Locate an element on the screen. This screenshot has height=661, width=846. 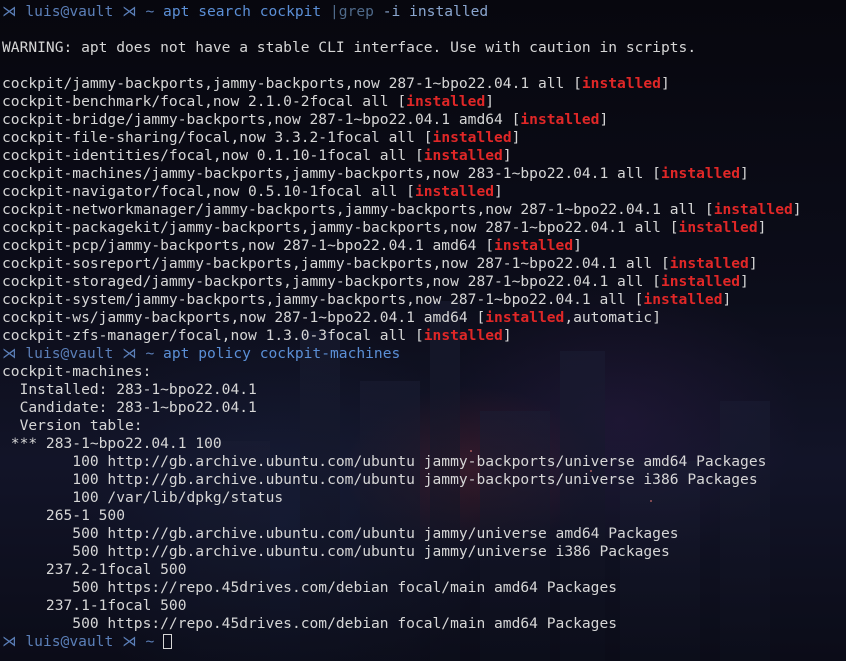
policy-line: 237.1-1focal 500 is located at coordinates (94, 605).